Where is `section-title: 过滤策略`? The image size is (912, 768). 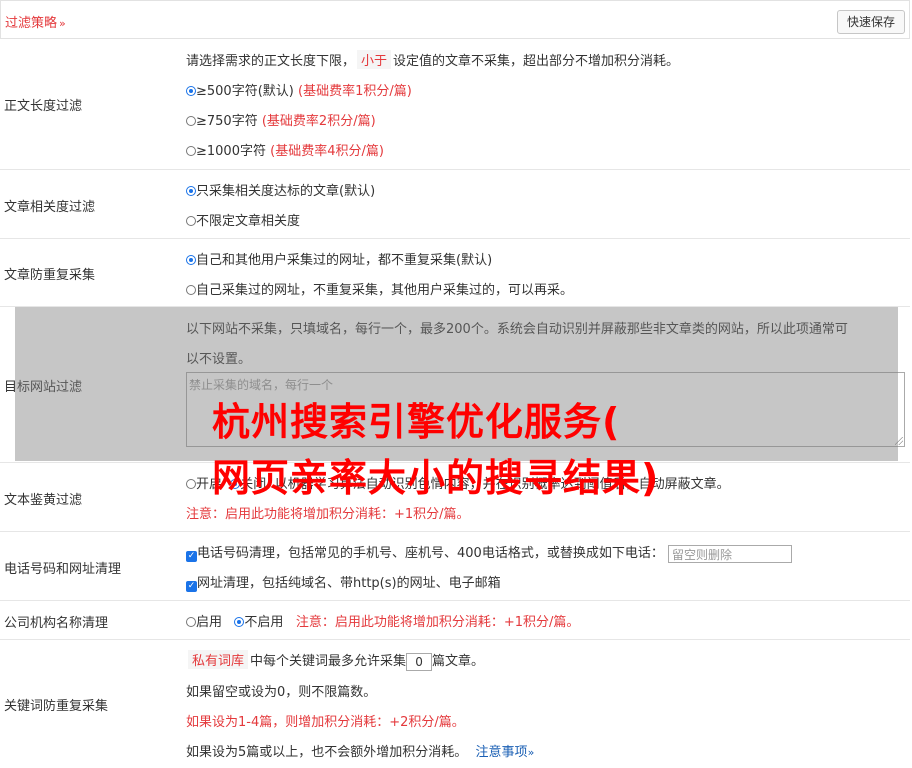
section-title: 过滤策略 is located at coordinates (31, 23).